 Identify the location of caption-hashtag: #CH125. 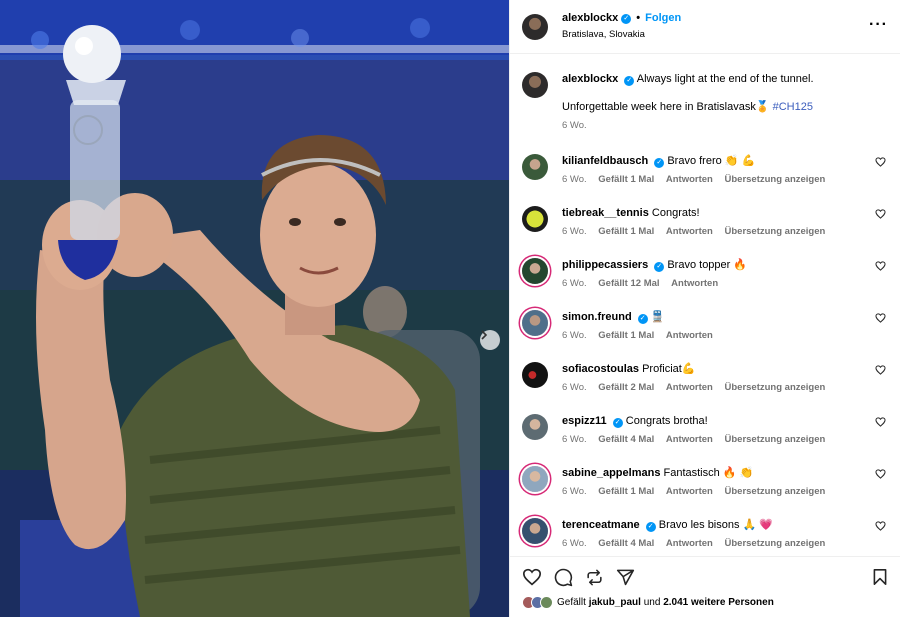
(793, 107).